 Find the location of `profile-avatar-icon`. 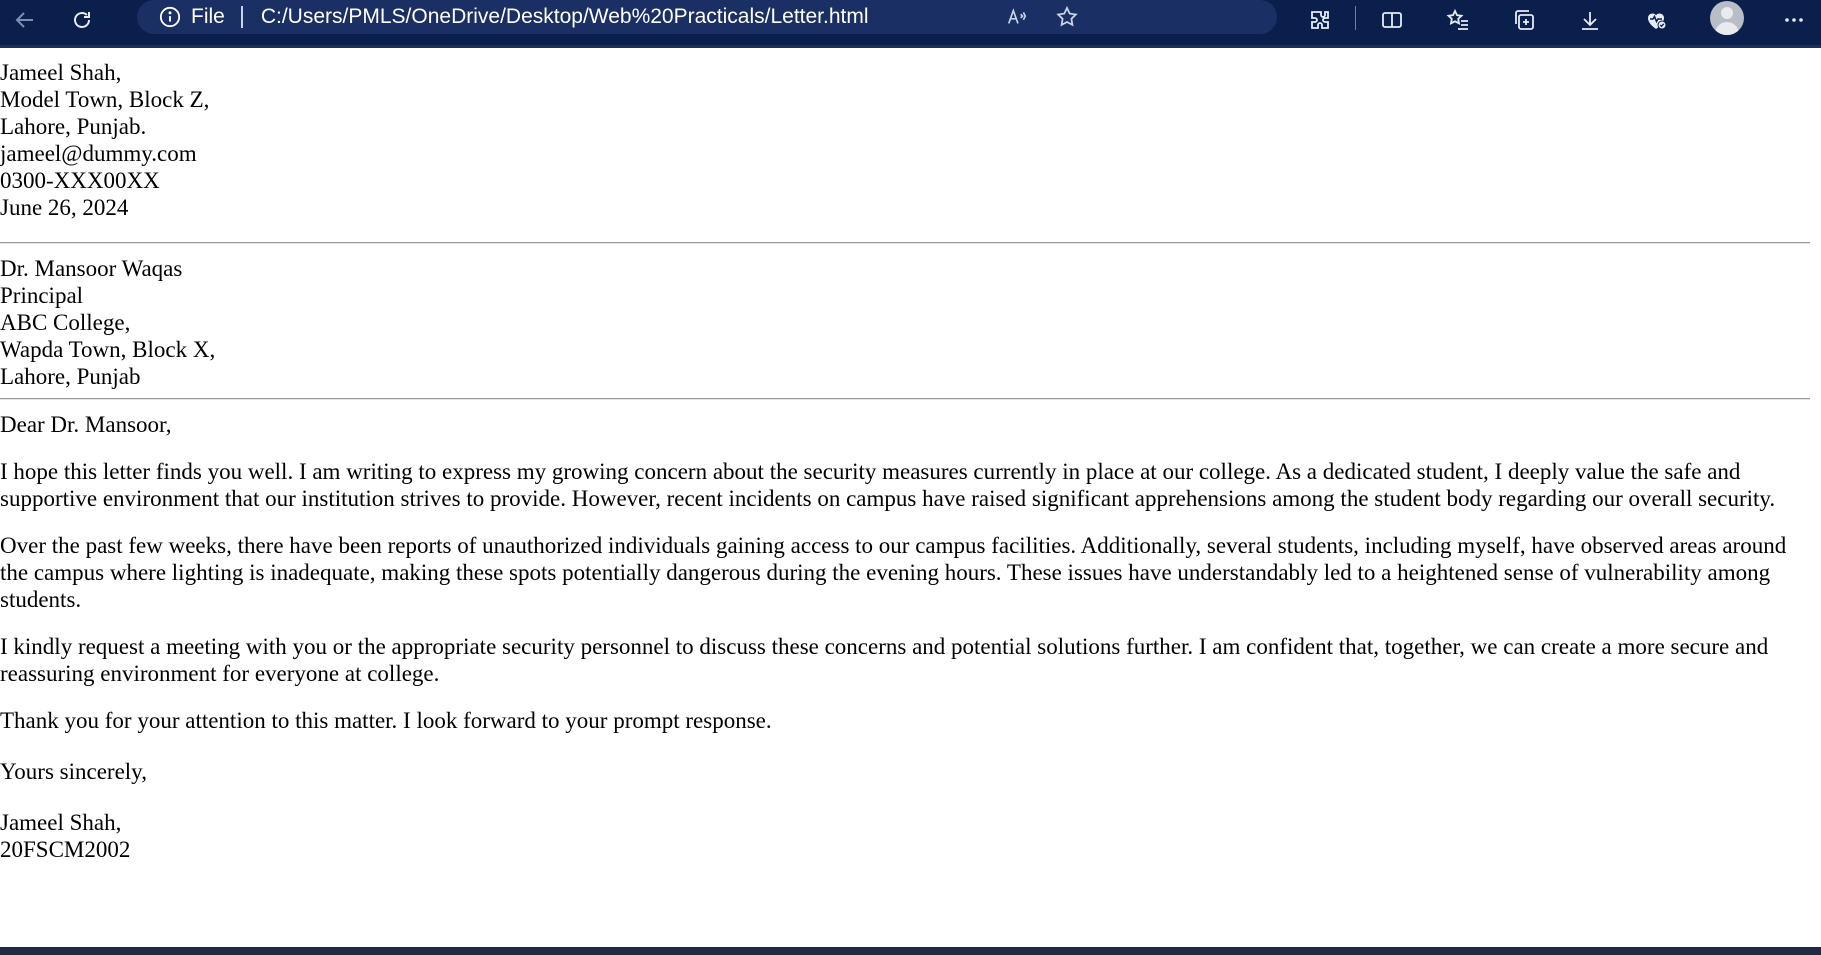

profile-avatar-icon is located at coordinates (1727, 18).